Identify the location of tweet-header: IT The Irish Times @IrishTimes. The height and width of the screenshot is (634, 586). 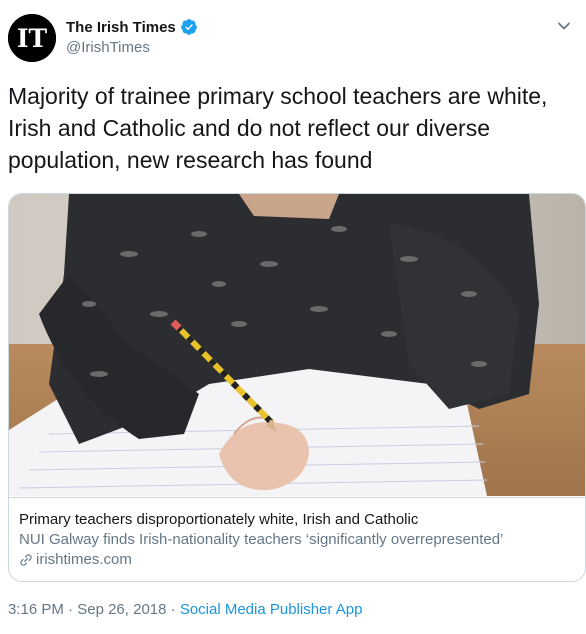
(293, 37).